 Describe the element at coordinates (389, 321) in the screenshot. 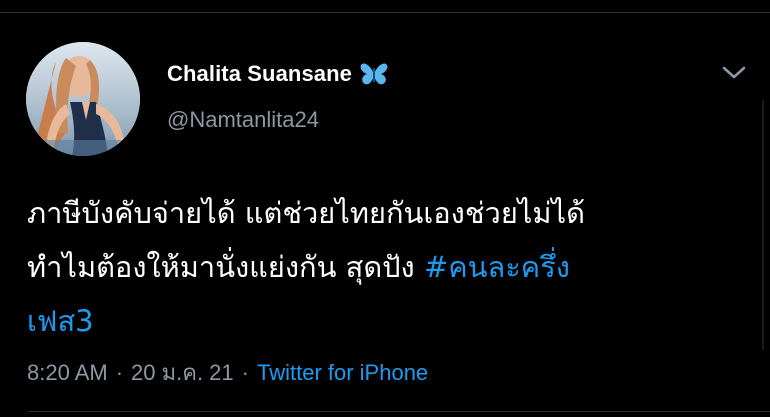

I see `hashtag-link-continued: เฟส3` at that location.